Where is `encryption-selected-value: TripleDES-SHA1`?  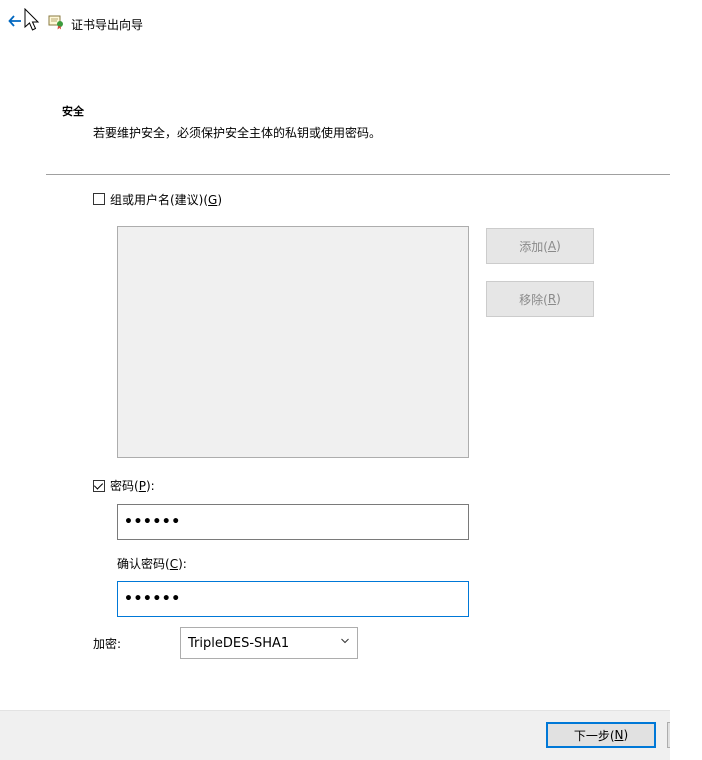 encryption-selected-value: TripleDES-SHA1 is located at coordinates (239, 643).